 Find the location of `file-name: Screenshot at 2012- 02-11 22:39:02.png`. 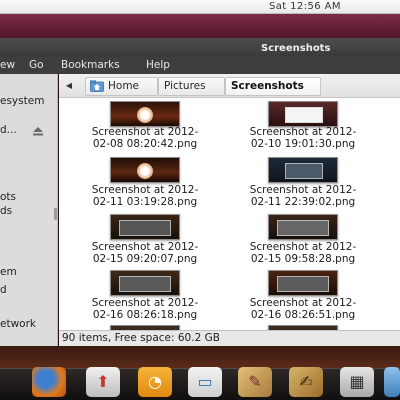

file-name: Screenshot at 2012- 02-11 22:39:02.png is located at coordinates (303, 196).